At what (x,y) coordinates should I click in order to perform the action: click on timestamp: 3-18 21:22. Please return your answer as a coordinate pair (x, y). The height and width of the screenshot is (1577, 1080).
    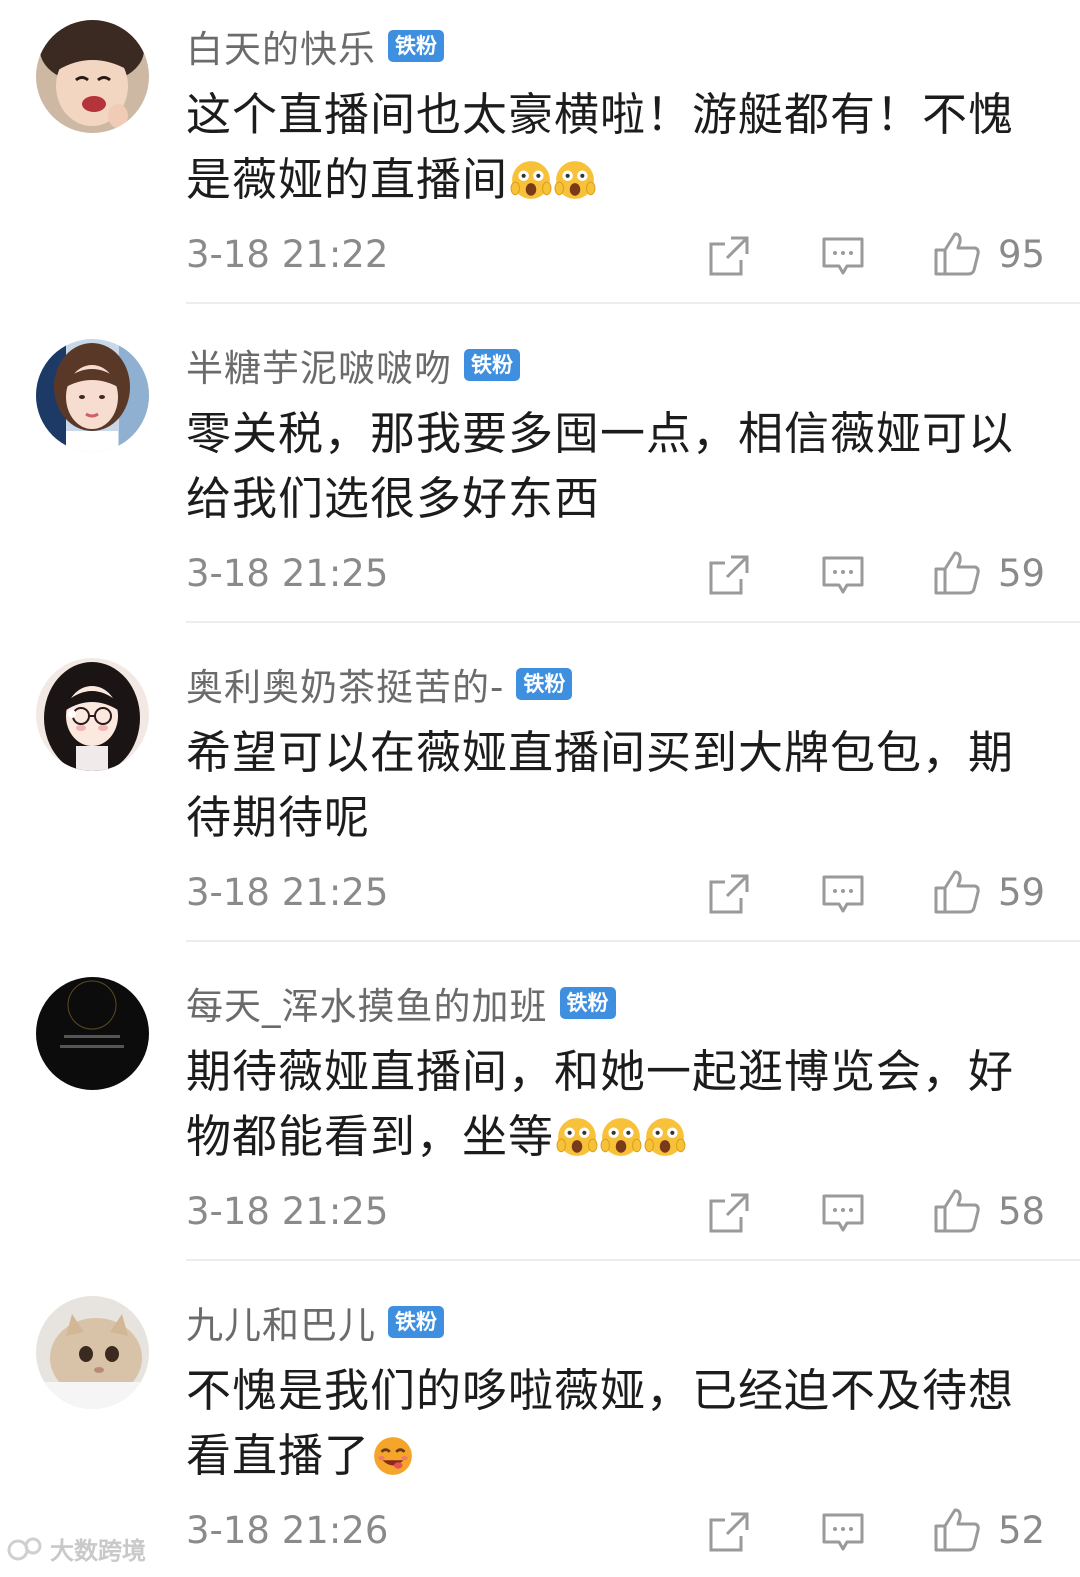
    Looking at the image, I should click on (287, 254).